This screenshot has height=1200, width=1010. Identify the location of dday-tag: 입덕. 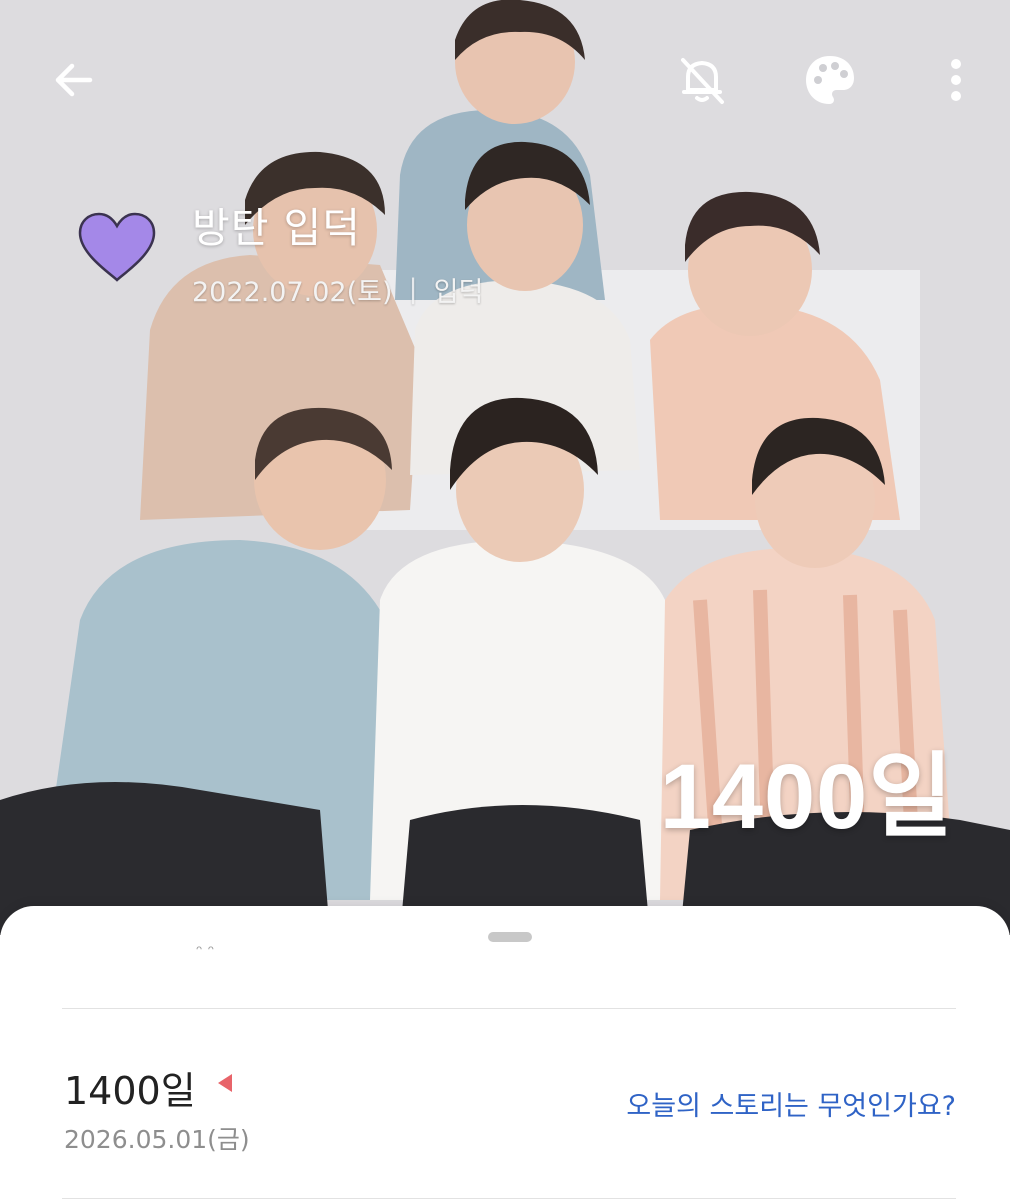
(458, 292).